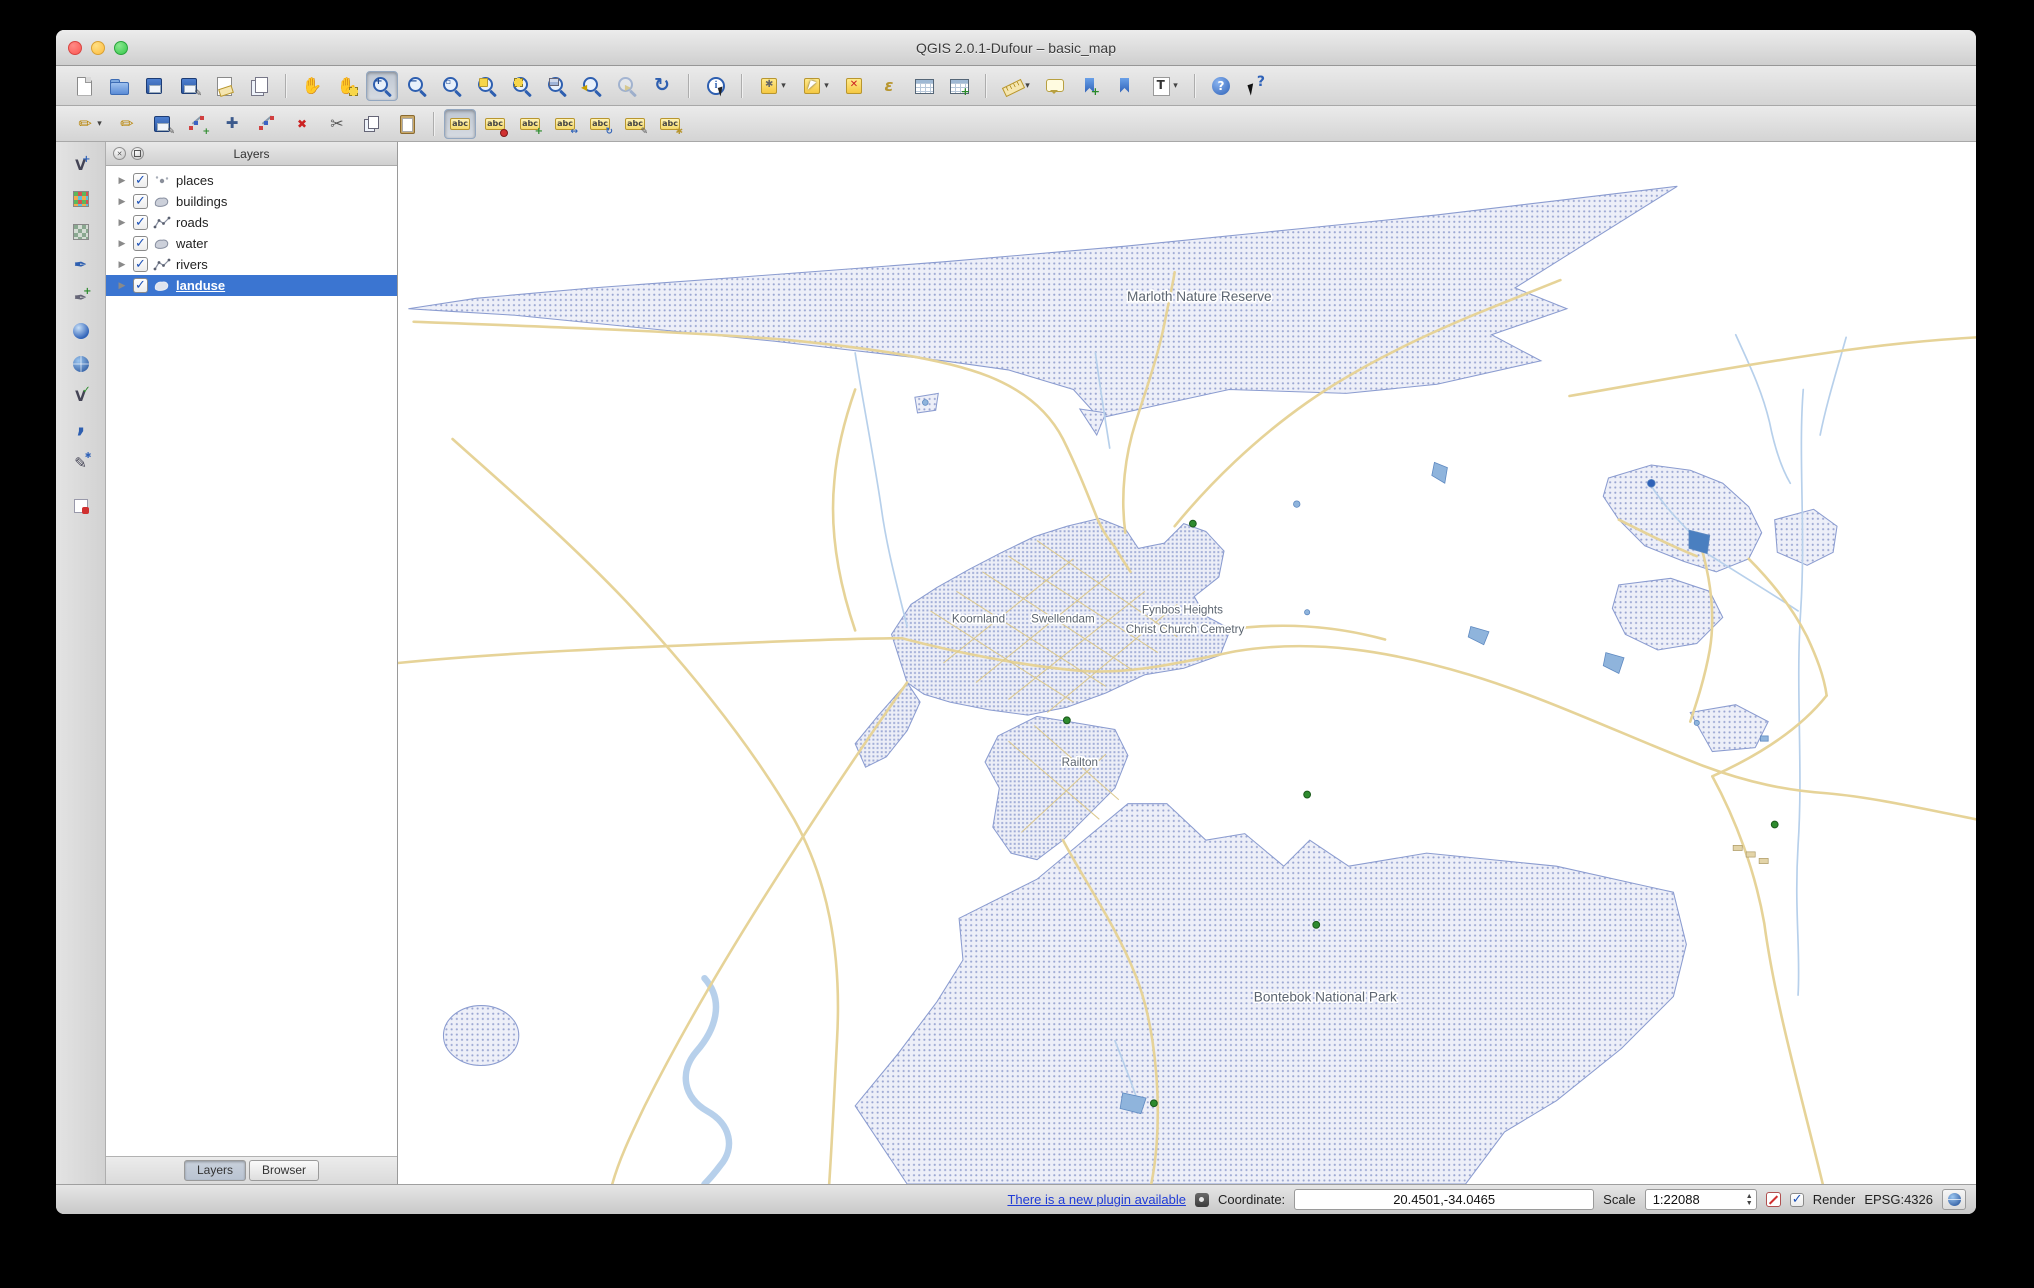  Describe the element at coordinates (197, 124) in the screenshot. I see `add-feature-button` at that location.